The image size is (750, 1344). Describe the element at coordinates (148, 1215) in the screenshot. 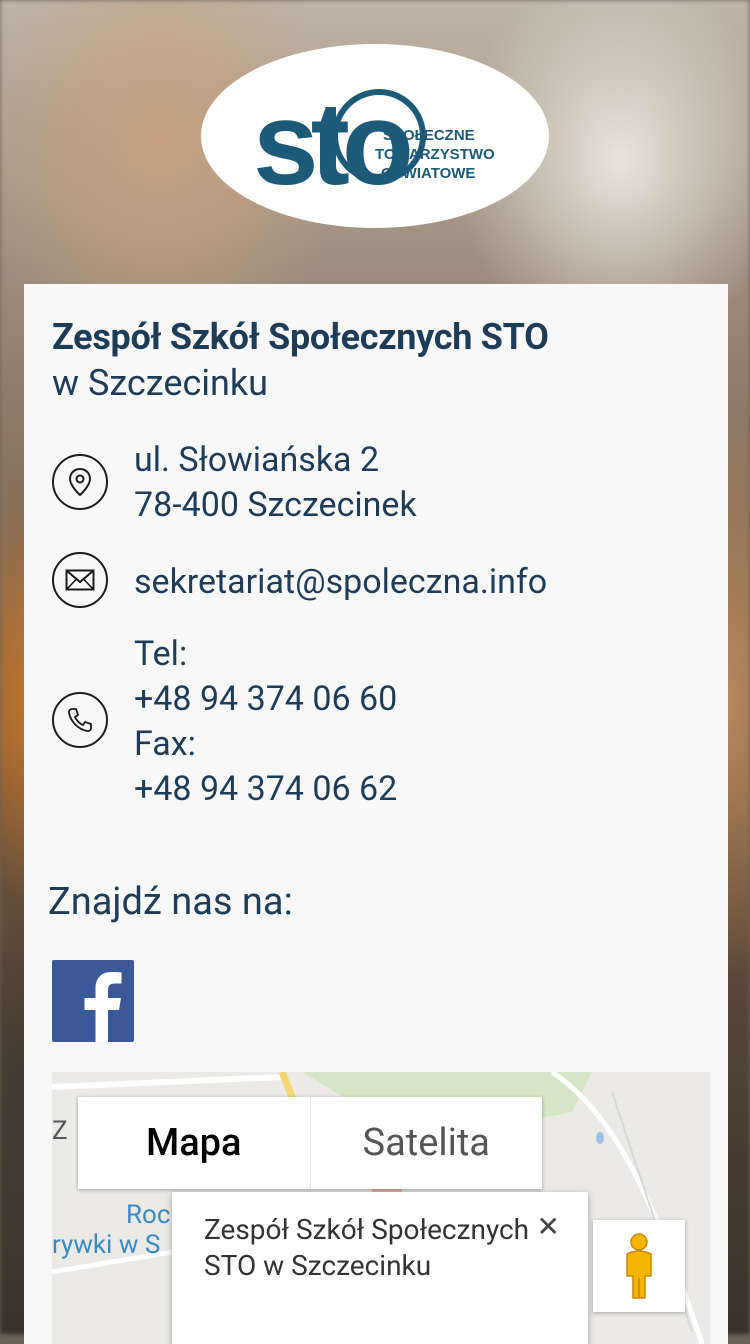

I see `map-label-roc: Roc` at that location.